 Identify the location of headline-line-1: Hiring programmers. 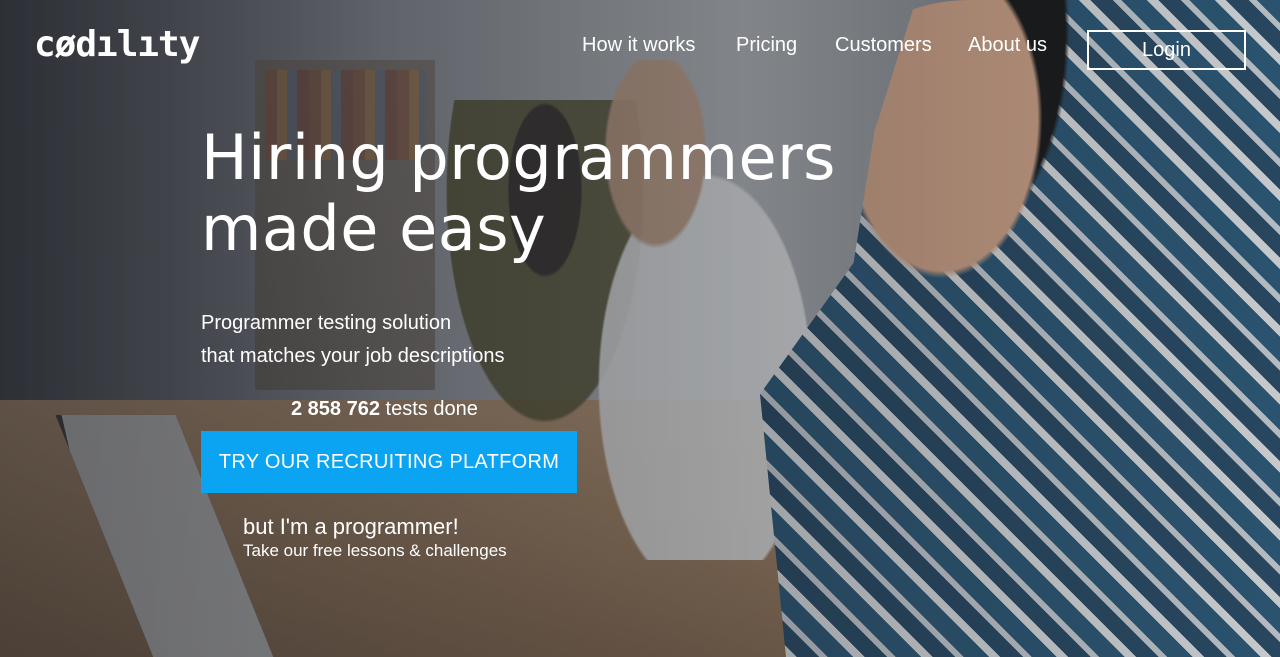
(518, 157).